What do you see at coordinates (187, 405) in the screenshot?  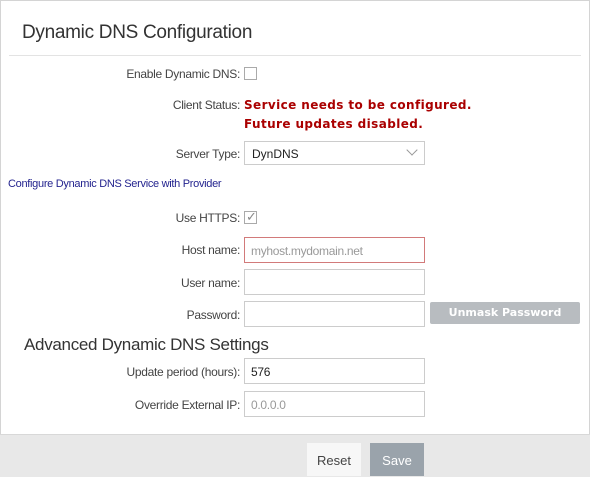 I see `override-ip-label: Override External IP:` at bounding box center [187, 405].